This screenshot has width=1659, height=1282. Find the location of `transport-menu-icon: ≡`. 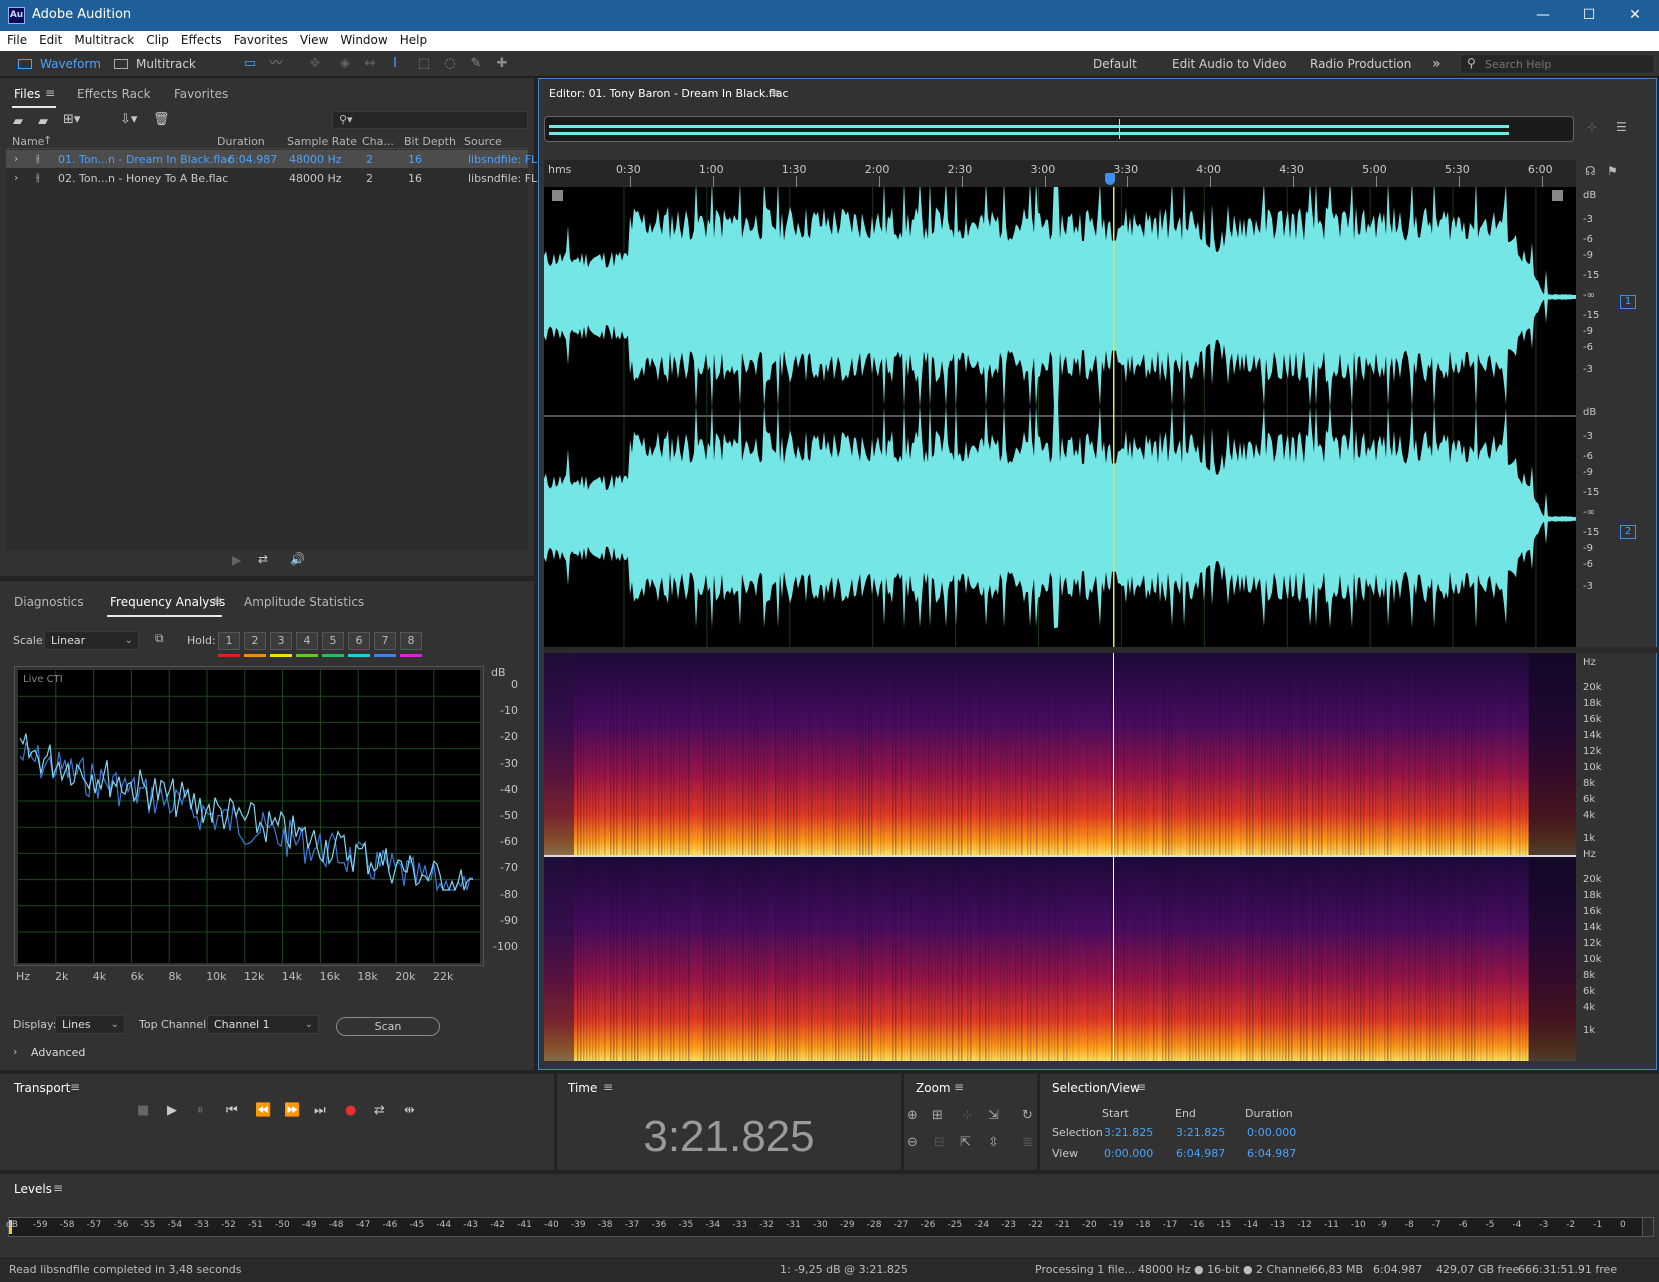

transport-menu-icon: ≡ is located at coordinates (75, 1087).